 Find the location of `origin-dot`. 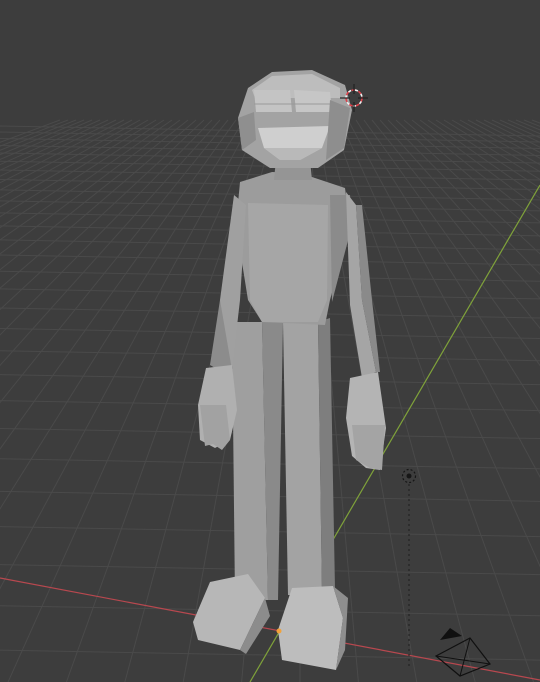

origin-dot is located at coordinates (279, 631).